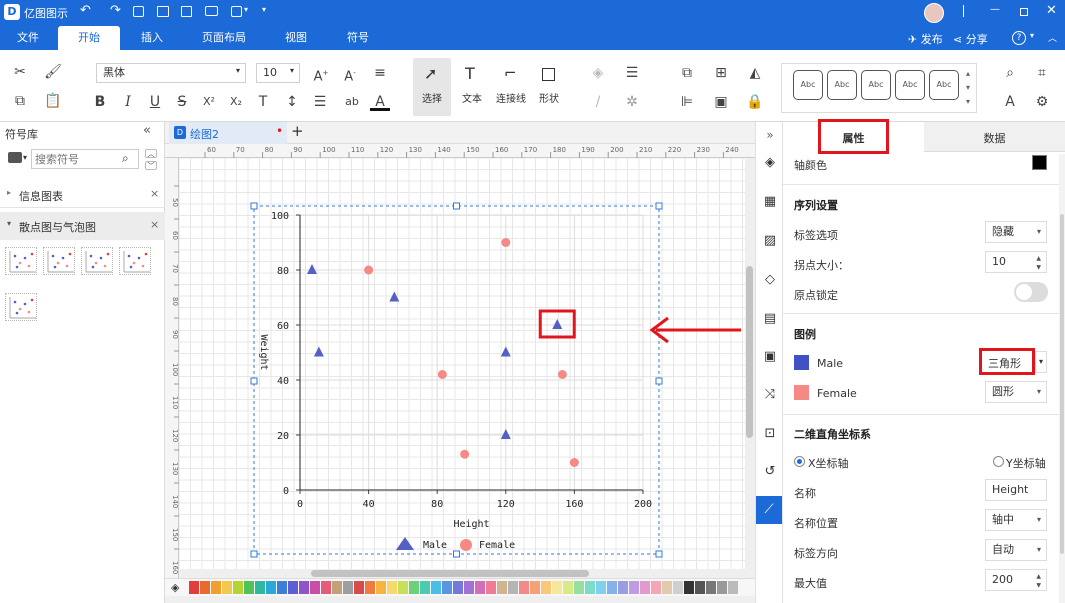 This screenshot has height=603, width=1065. Describe the element at coordinates (511, 87) in the screenshot. I see `connector-tool-button: ⌐ 连接线` at that location.